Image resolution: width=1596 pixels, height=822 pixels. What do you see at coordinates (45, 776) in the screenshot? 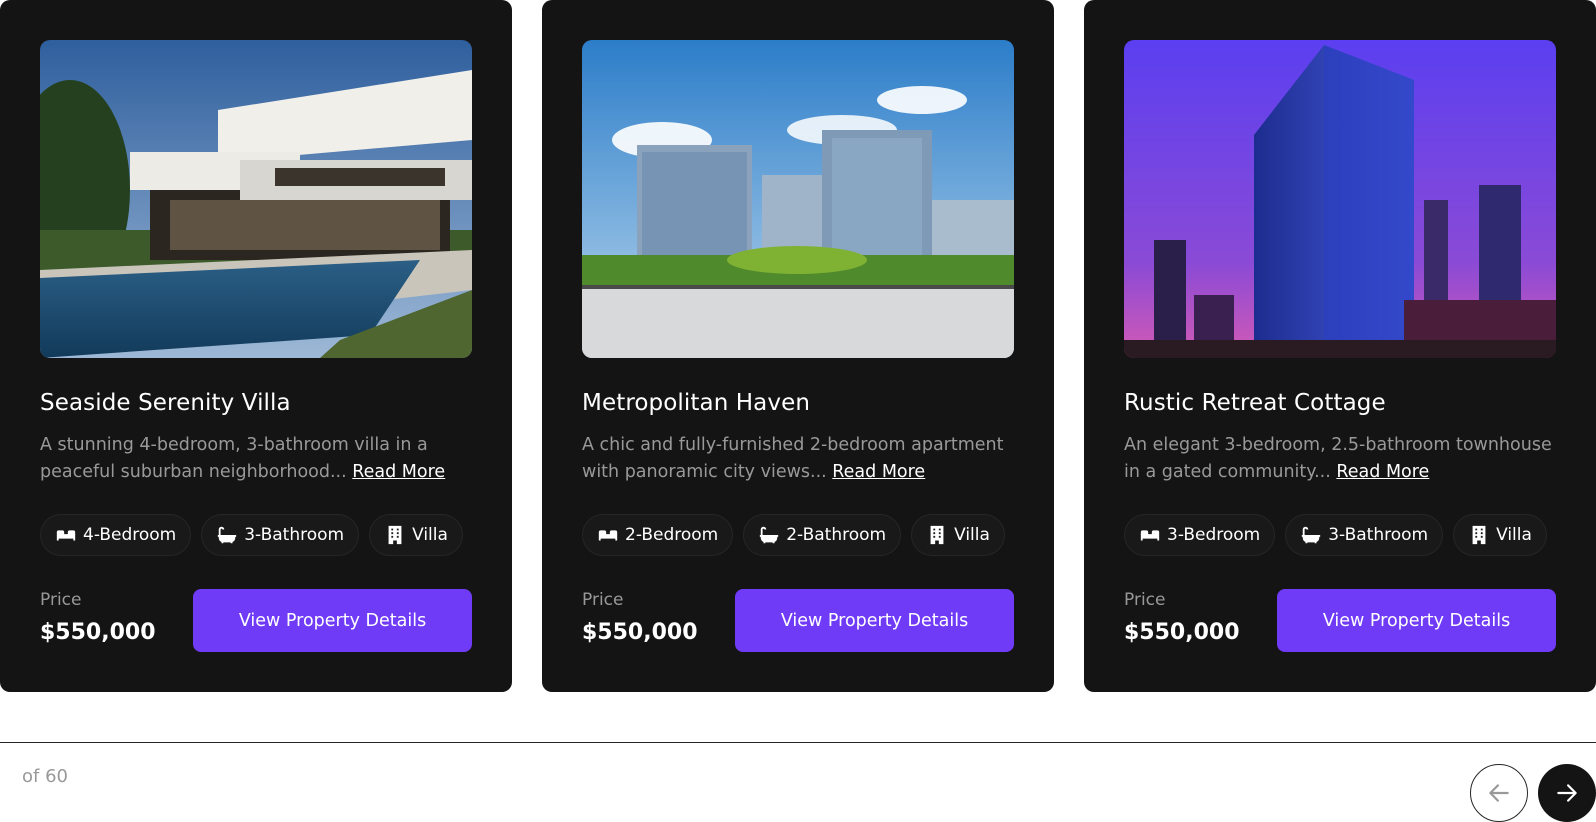
I see `pagination-count: of 60` at bounding box center [45, 776].